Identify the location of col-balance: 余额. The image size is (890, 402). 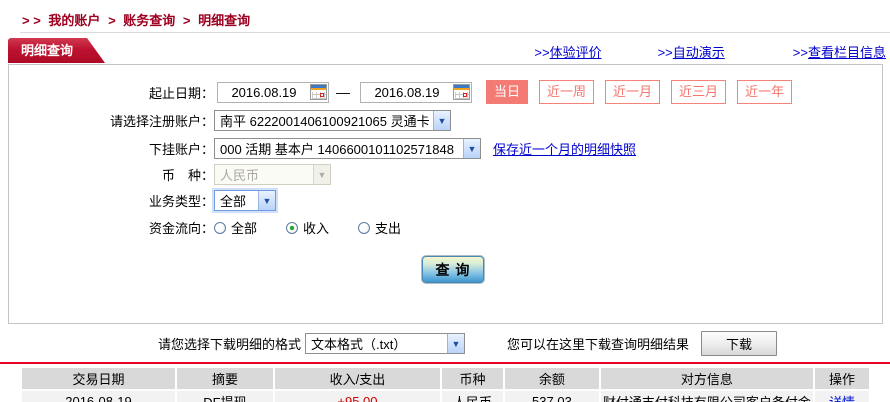
(550, 378).